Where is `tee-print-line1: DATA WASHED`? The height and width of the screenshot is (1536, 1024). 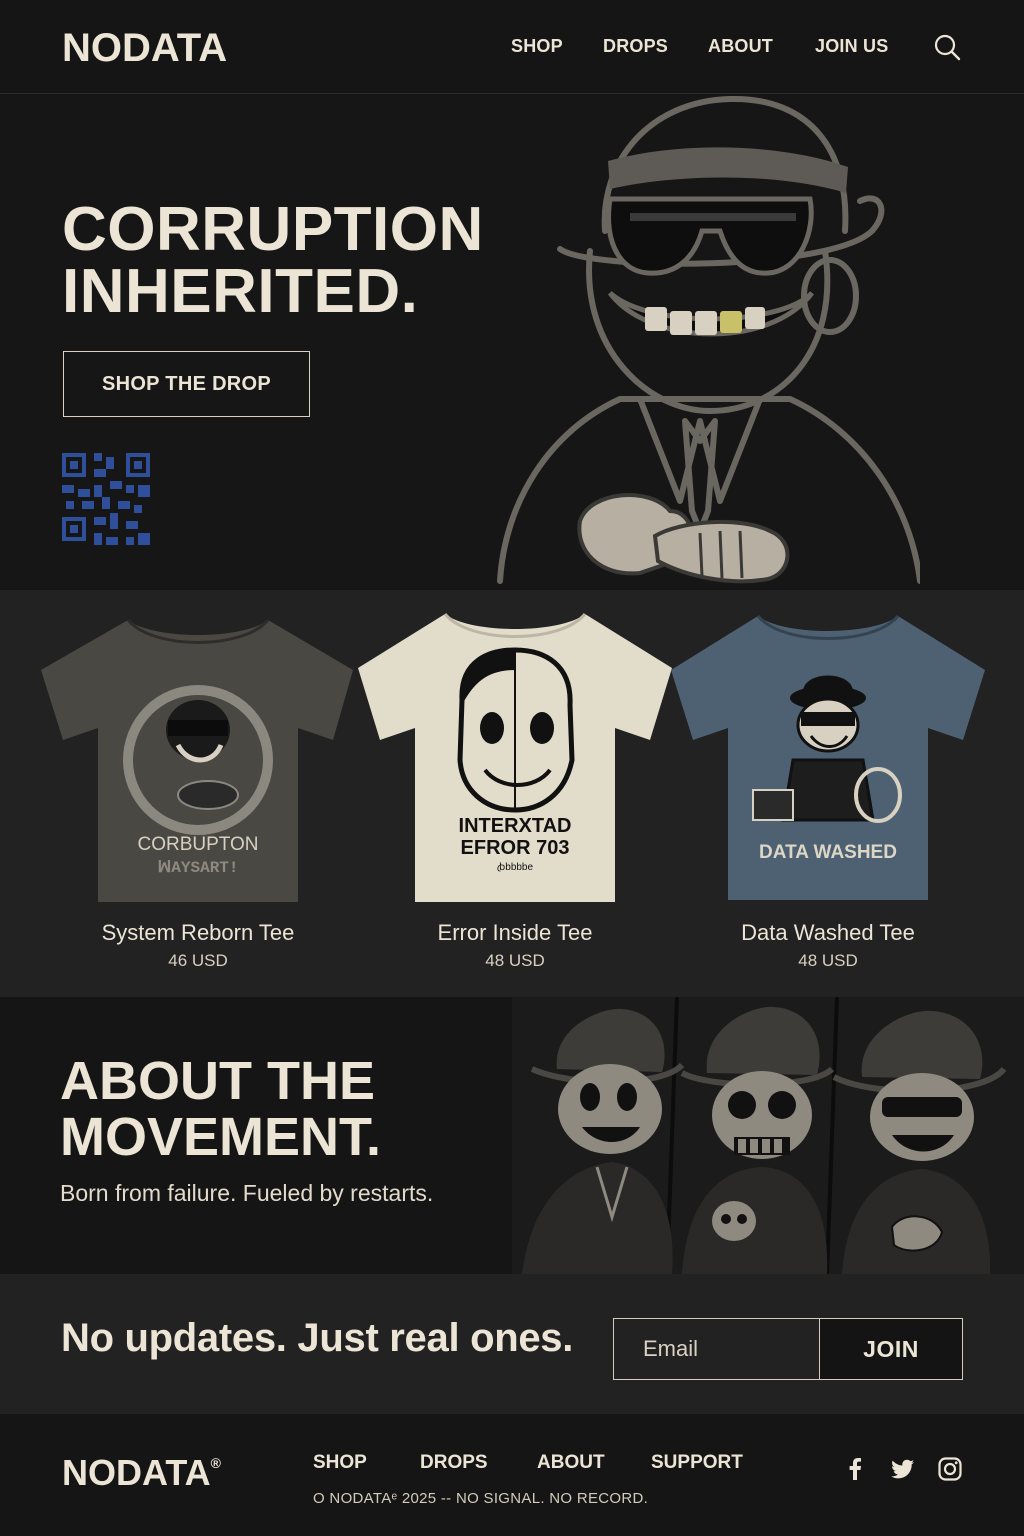
tee-print-line1: DATA WASHED is located at coordinates (828, 852).